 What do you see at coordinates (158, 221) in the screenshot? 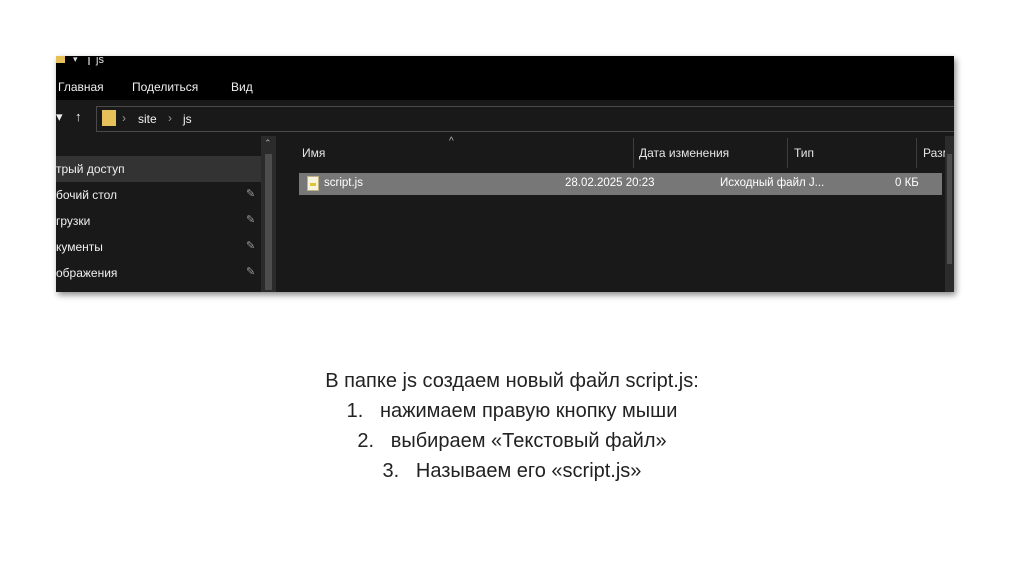
I see `nav-item-downloads: грузки ✎` at bounding box center [158, 221].